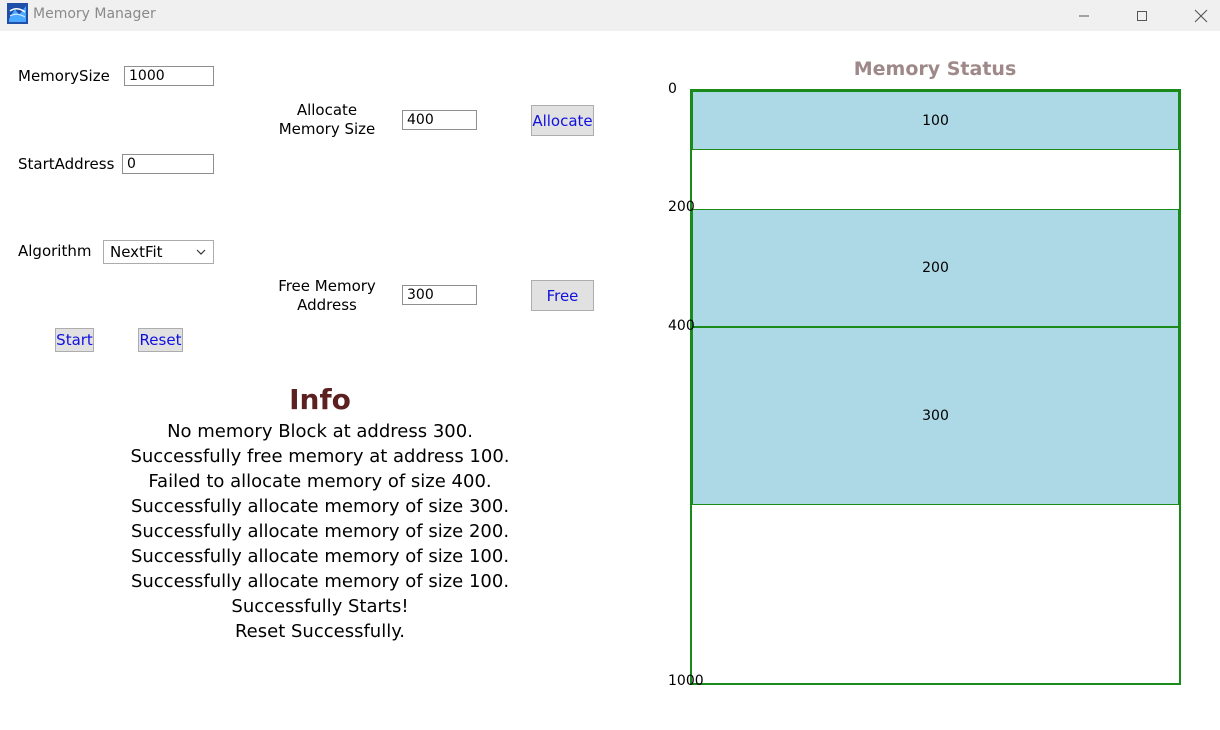 The width and height of the screenshot is (1220, 730). What do you see at coordinates (94, 14) in the screenshot?
I see `window-title: Memory Manager` at bounding box center [94, 14].